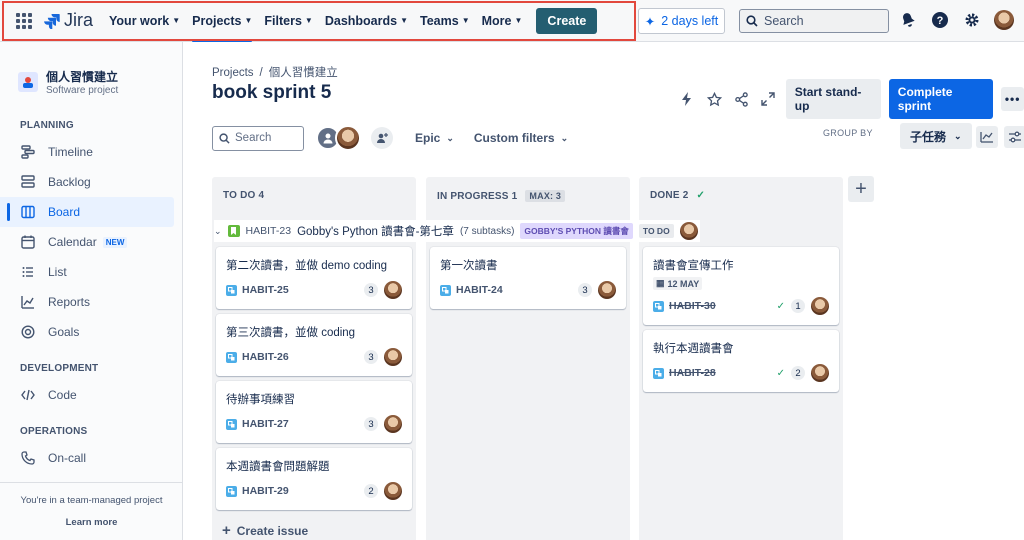  What do you see at coordinates (87, 272) in the screenshot?
I see `sidebar-item-list: List` at bounding box center [87, 272].